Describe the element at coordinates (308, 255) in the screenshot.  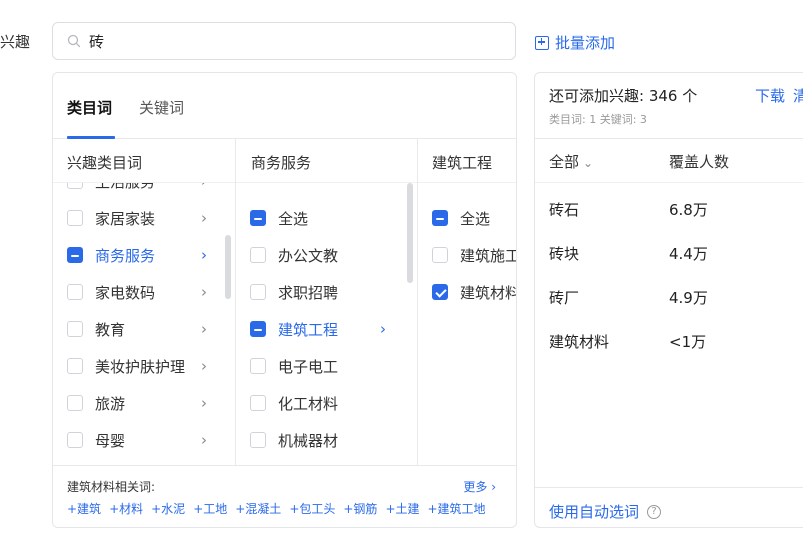
I see `col2-item-label: 办公文教` at that location.